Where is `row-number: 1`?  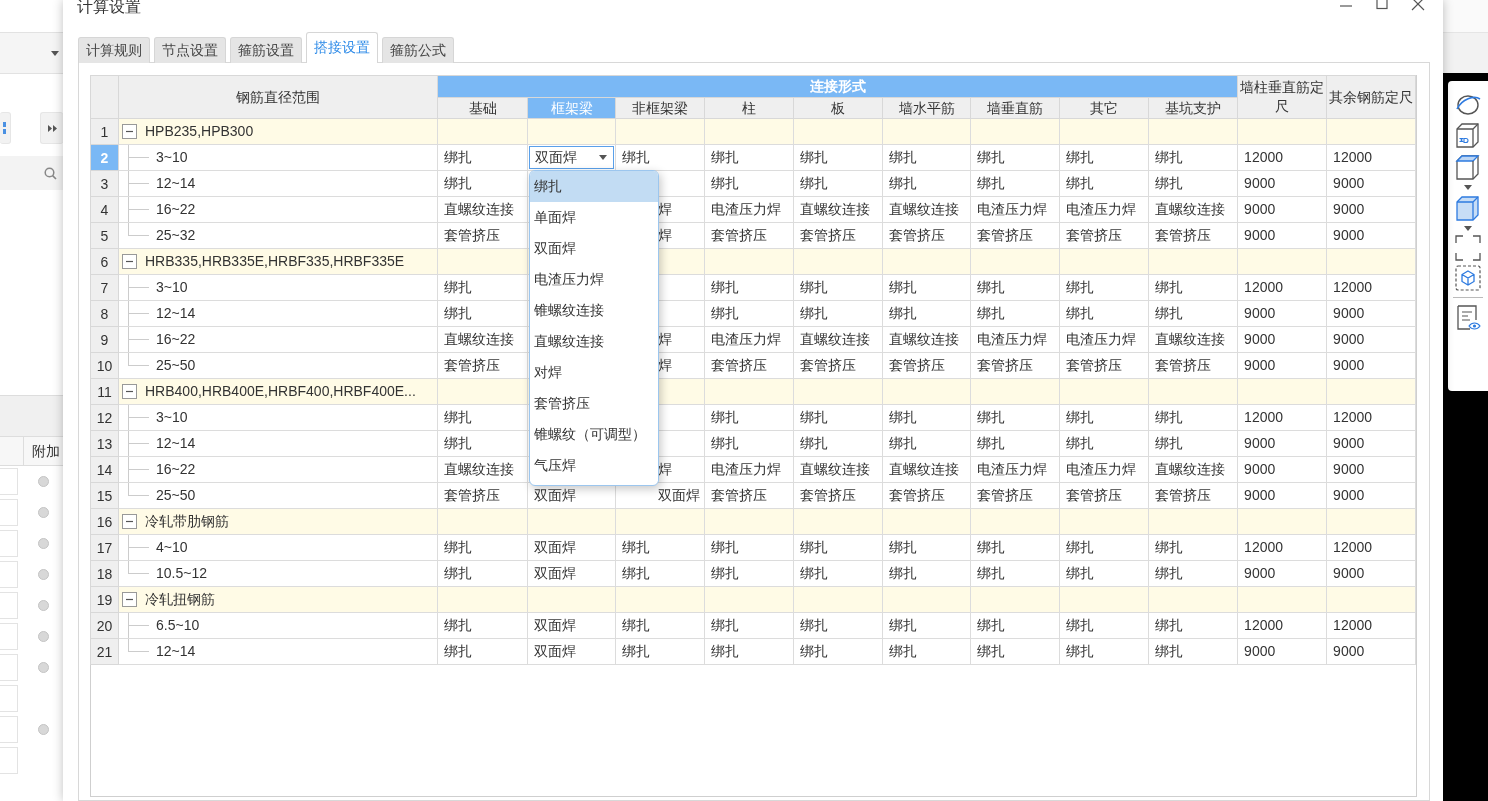
row-number: 1 is located at coordinates (104, 131).